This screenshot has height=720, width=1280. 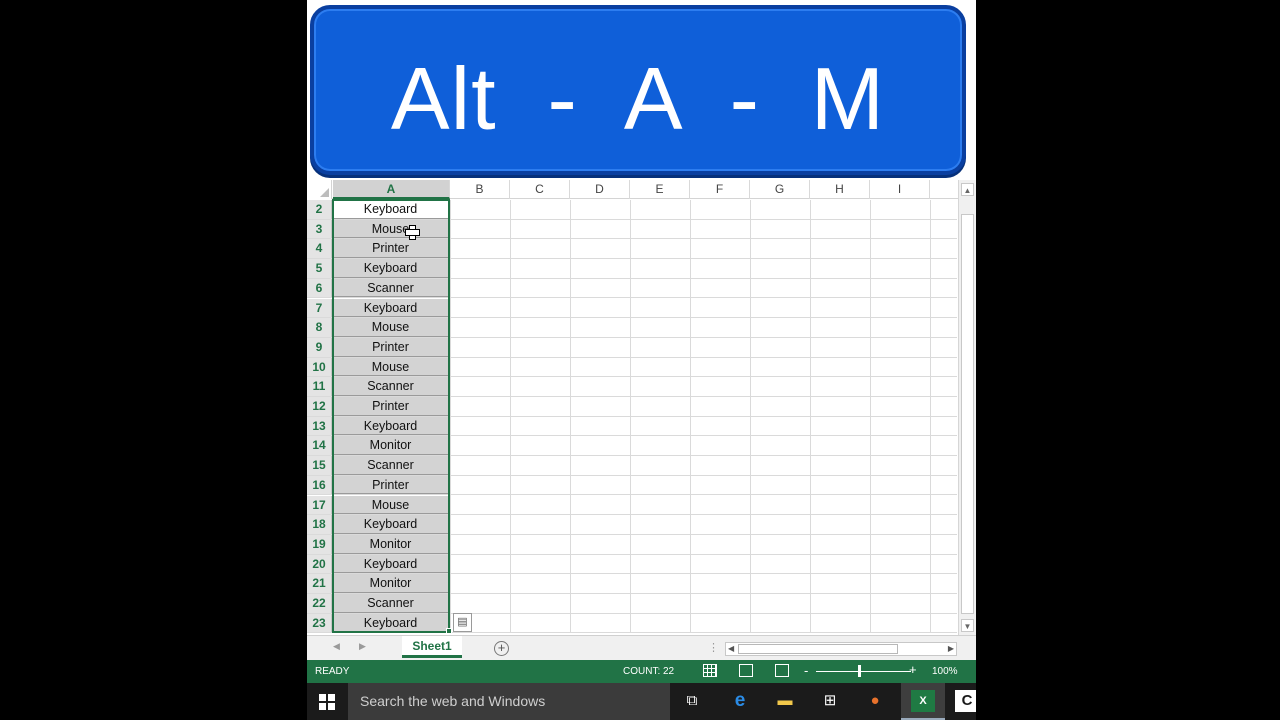 What do you see at coordinates (641, 647) in the screenshot?
I see `sheet-tab-bar: ◀ ▶ Sheet1 + ⋮ ◀ ▶` at bounding box center [641, 647].